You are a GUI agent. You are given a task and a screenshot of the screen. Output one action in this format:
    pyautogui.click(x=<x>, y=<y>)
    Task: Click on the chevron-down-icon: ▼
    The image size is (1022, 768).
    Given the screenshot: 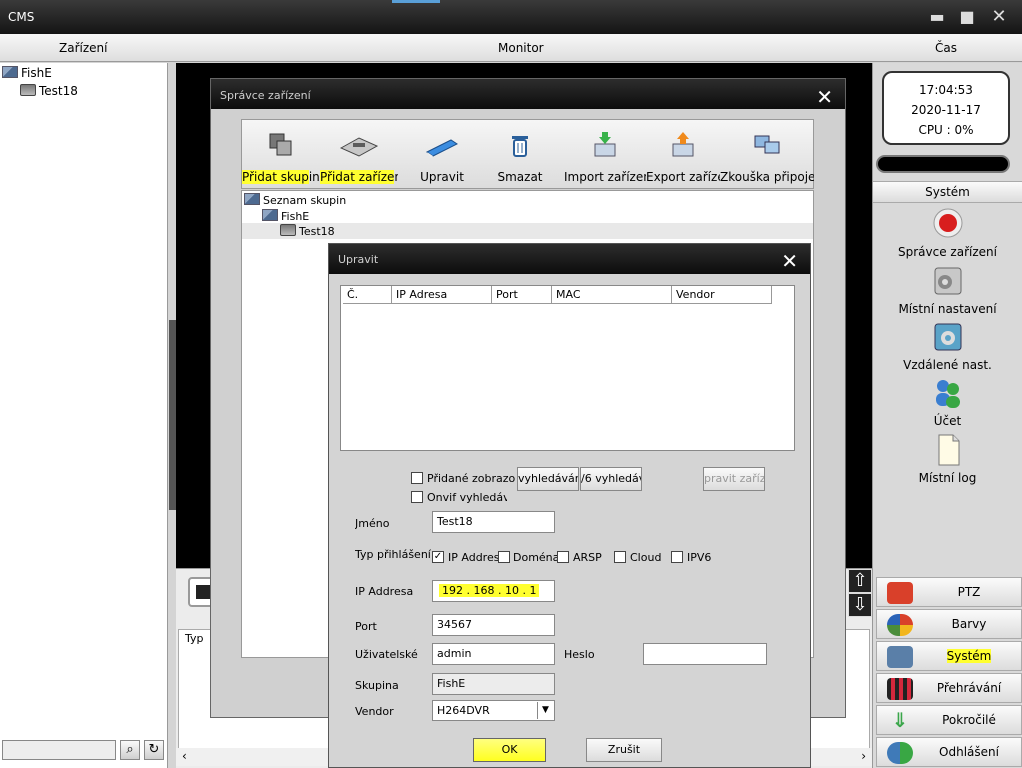 What is the action you would take?
    pyautogui.click(x=545, y=710)
    